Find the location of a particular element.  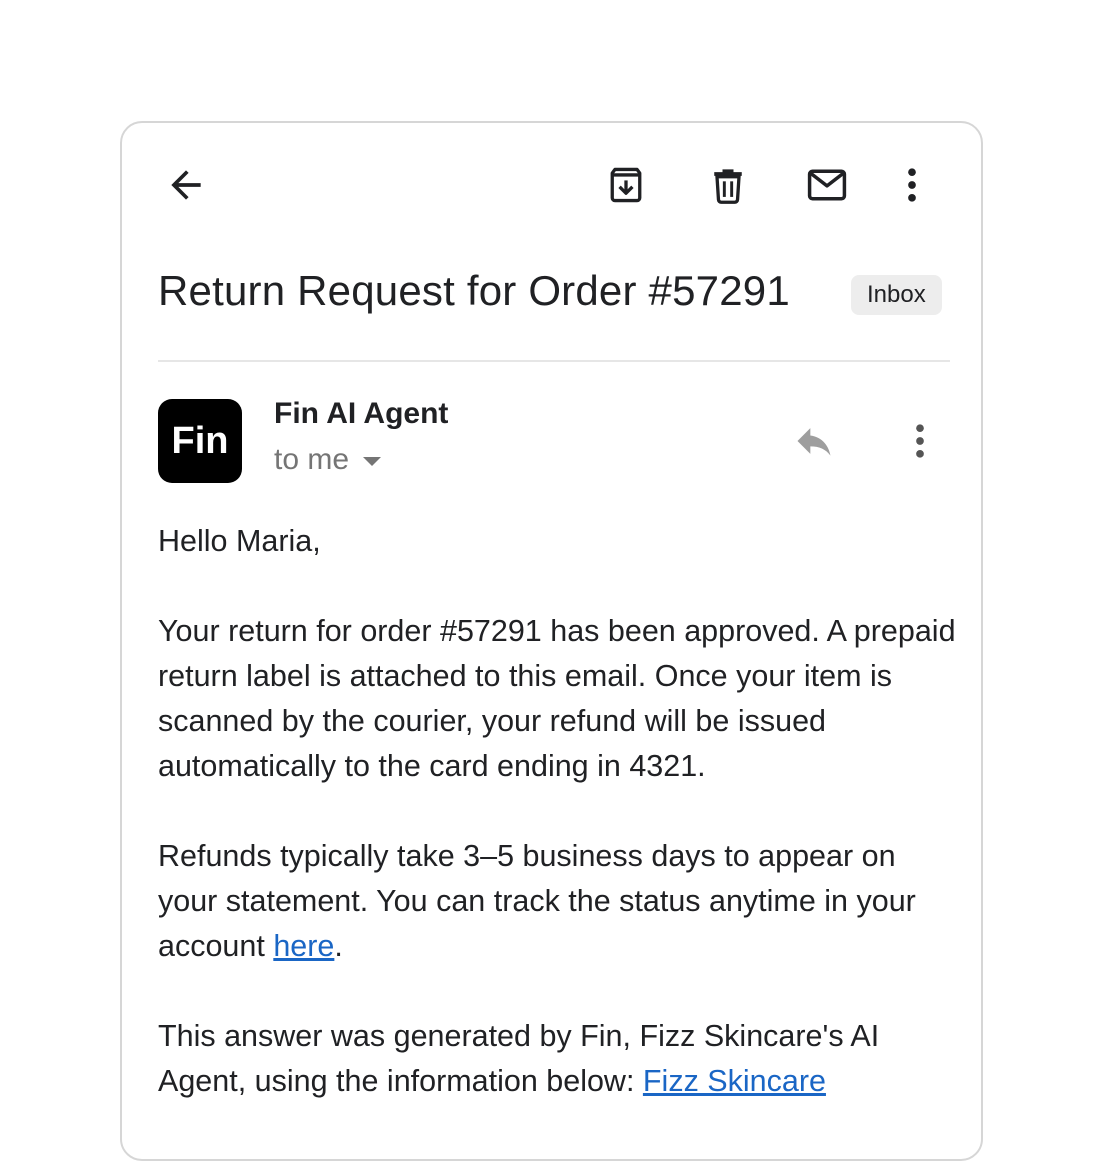

recipient-text: to me is located at coordinates (312, 459).